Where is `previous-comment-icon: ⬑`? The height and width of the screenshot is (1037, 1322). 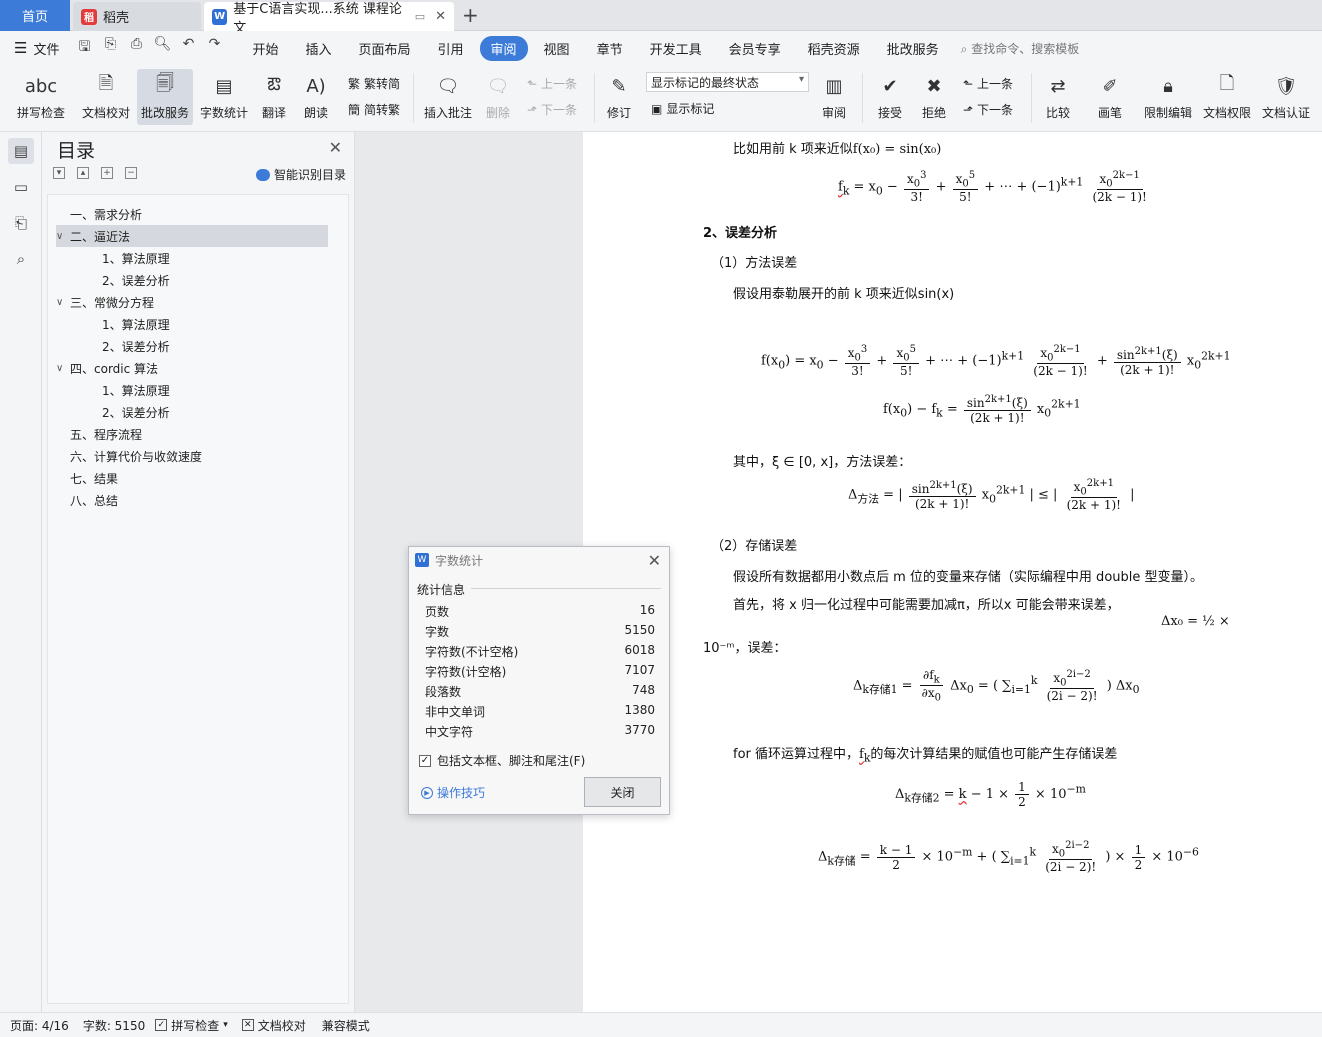
previous-comment-icon: ⬑ is located at coordinates (532, 83).